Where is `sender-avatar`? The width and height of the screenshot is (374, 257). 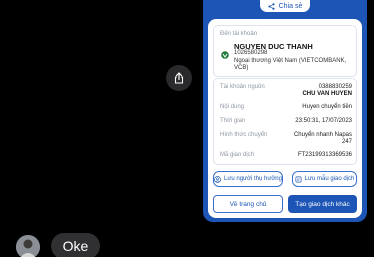
sender-avatar is located at coordinates (28, 246).